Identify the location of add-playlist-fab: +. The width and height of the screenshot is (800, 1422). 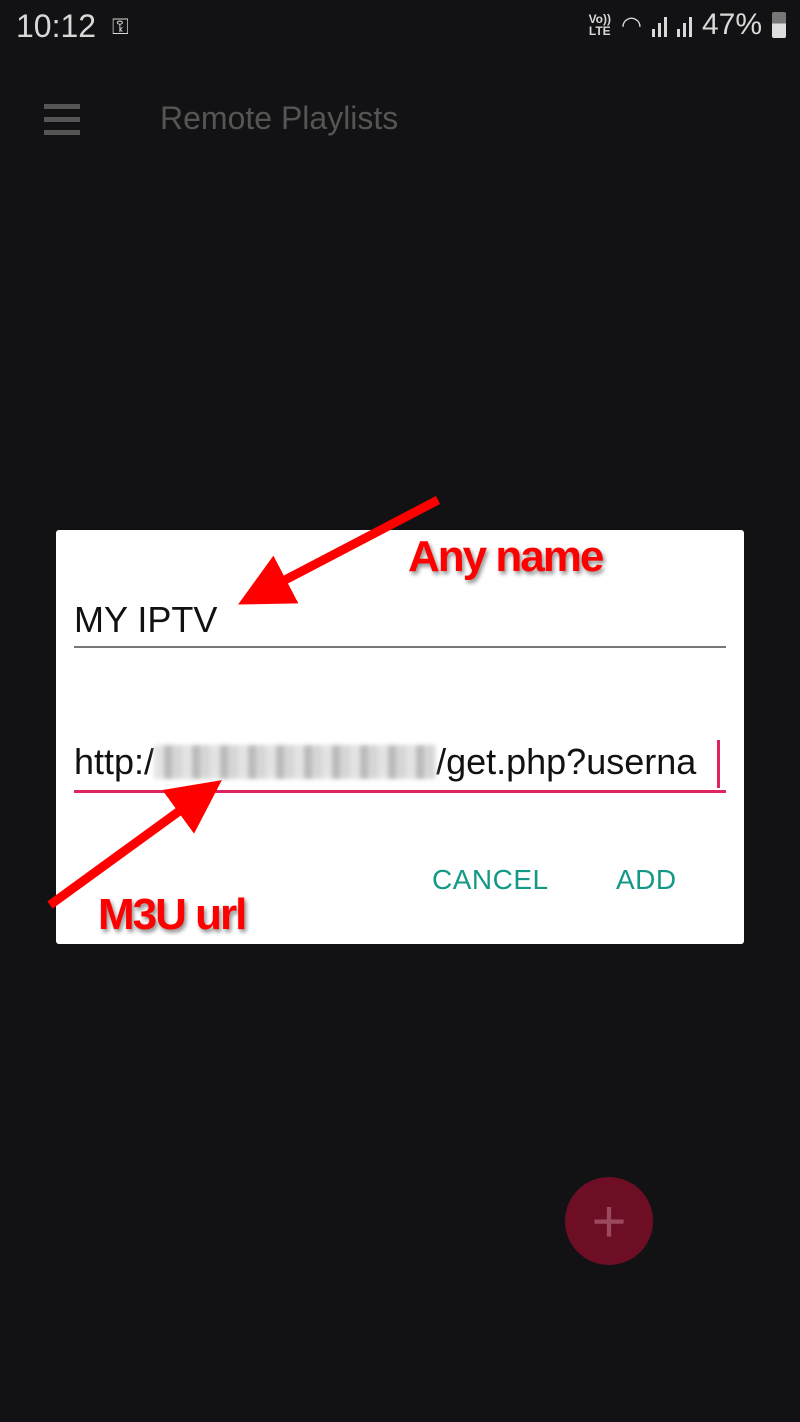
(609, 1221).